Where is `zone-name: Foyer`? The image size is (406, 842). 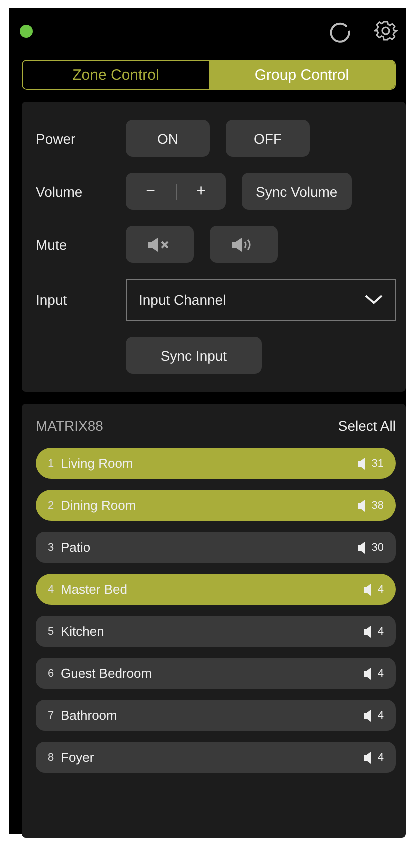
zone-name: Foyer is located at coordinates (78, 757).